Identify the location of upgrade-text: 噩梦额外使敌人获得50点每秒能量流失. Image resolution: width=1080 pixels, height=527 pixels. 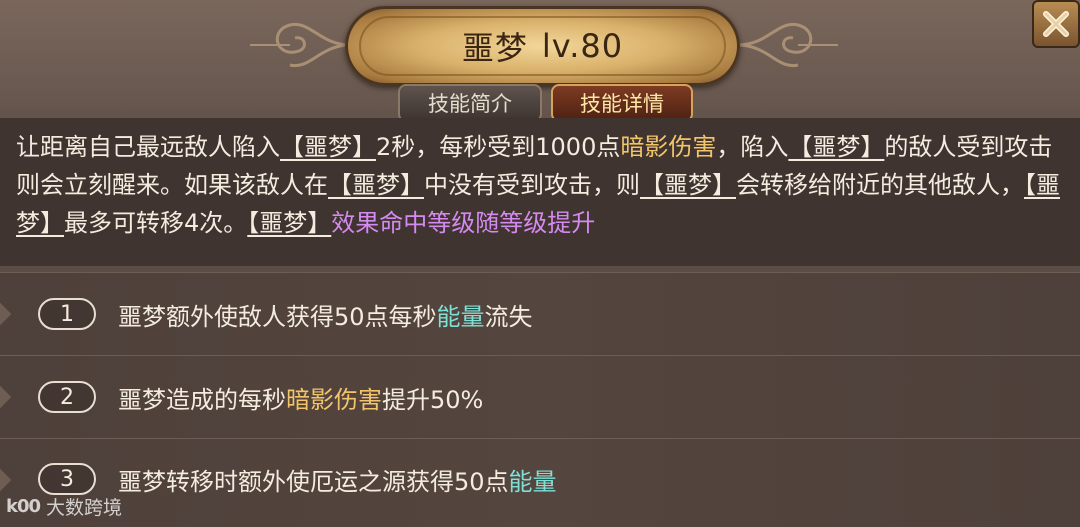
(325, 314).